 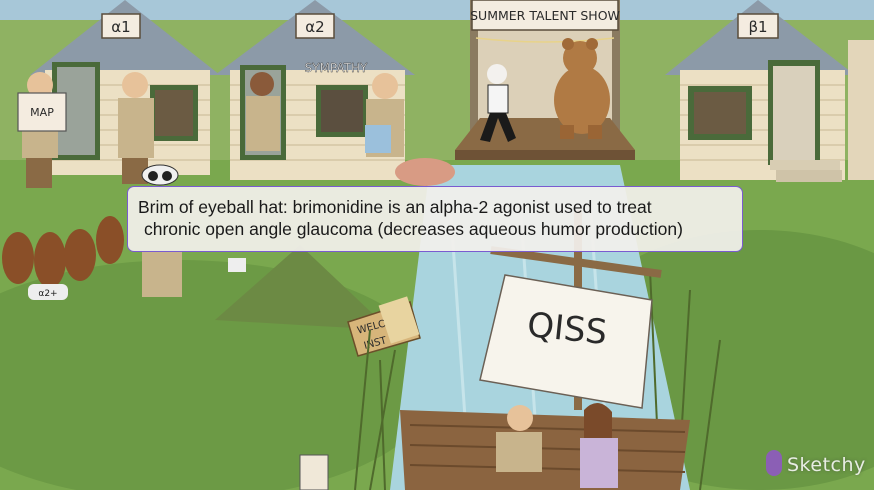 I want to click on price-stake-sign, so click(x=314, y=472).